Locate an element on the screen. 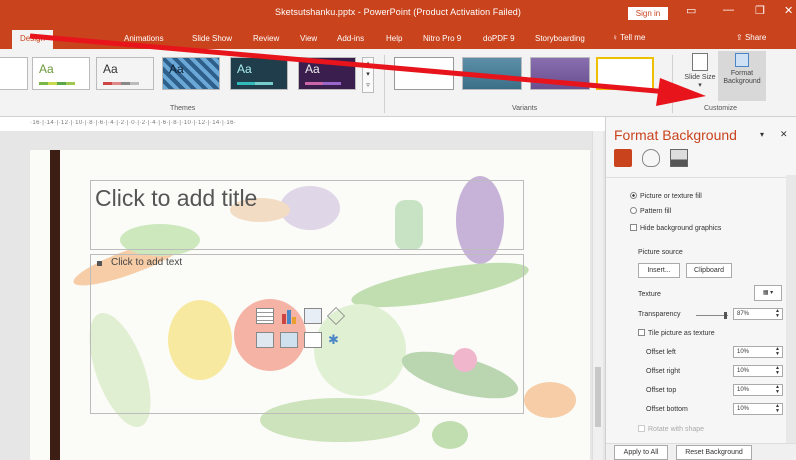  scrollbar-thumb is located at coordinates (598, 397).